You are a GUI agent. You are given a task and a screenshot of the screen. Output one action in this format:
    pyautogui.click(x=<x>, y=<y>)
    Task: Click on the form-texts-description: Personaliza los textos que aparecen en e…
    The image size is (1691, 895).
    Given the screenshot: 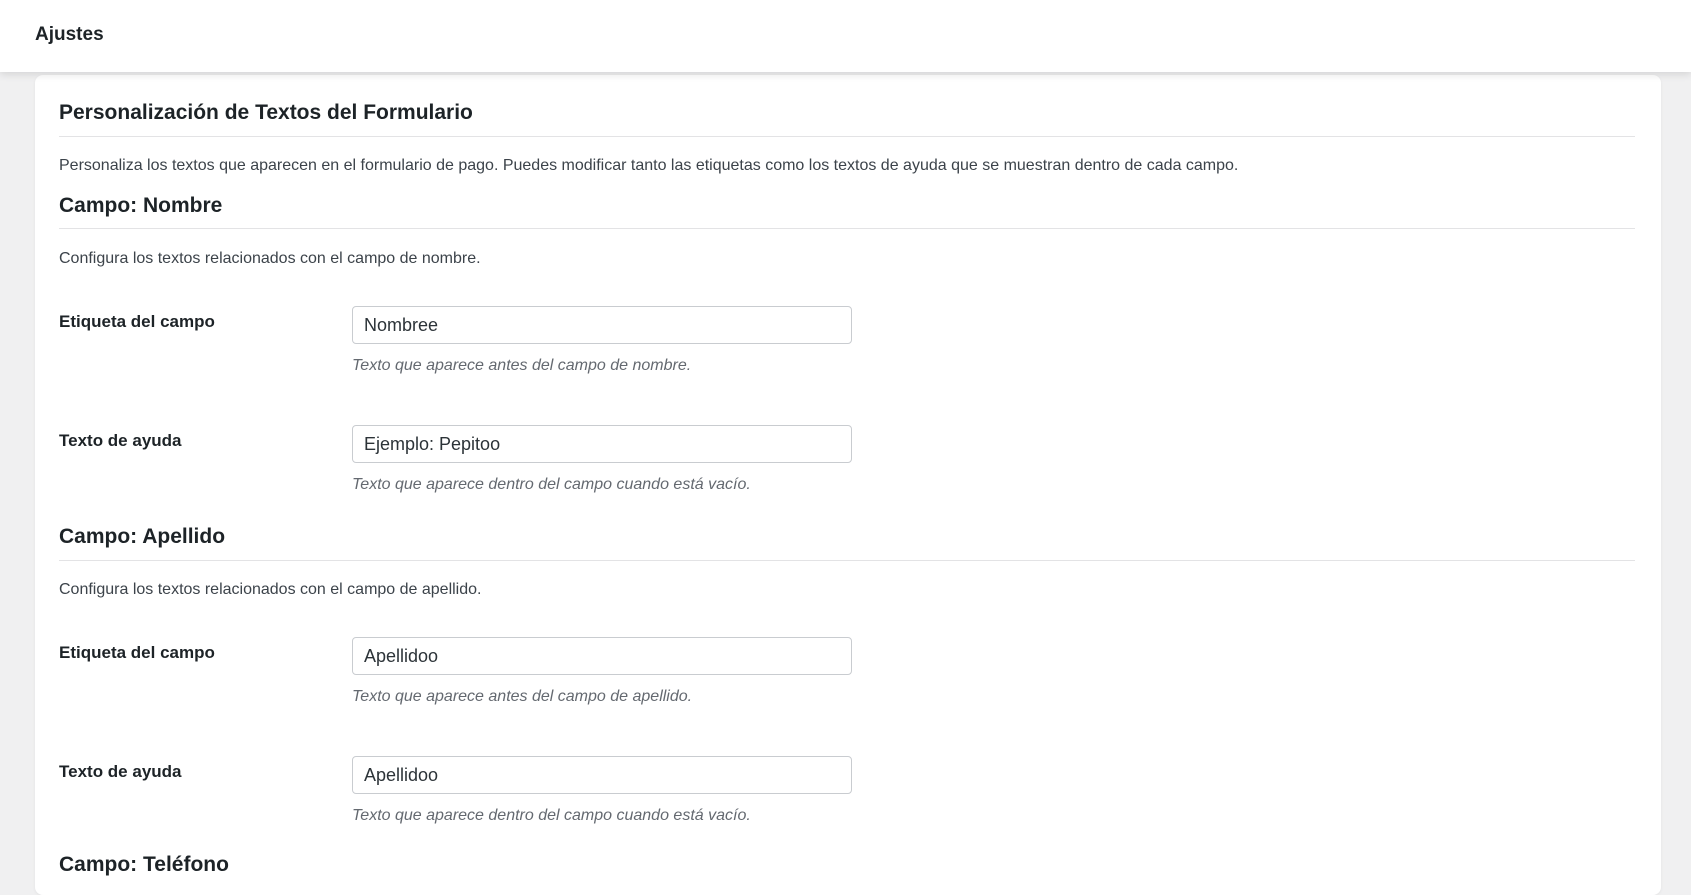 What is the action you would take?
    pyautogui.click(x=649, y=165)
    